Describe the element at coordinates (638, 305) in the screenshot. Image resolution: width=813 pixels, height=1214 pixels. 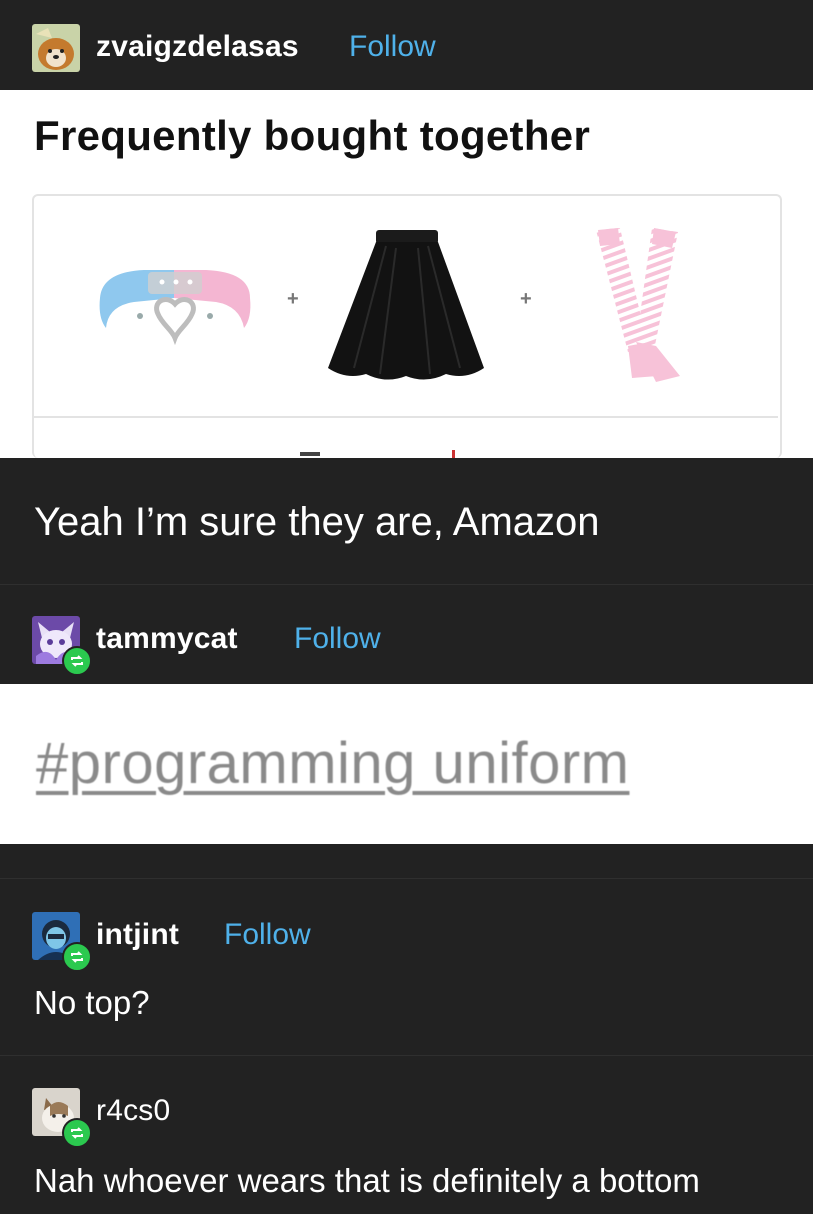
I see `arm-warmers-icon` at that location.